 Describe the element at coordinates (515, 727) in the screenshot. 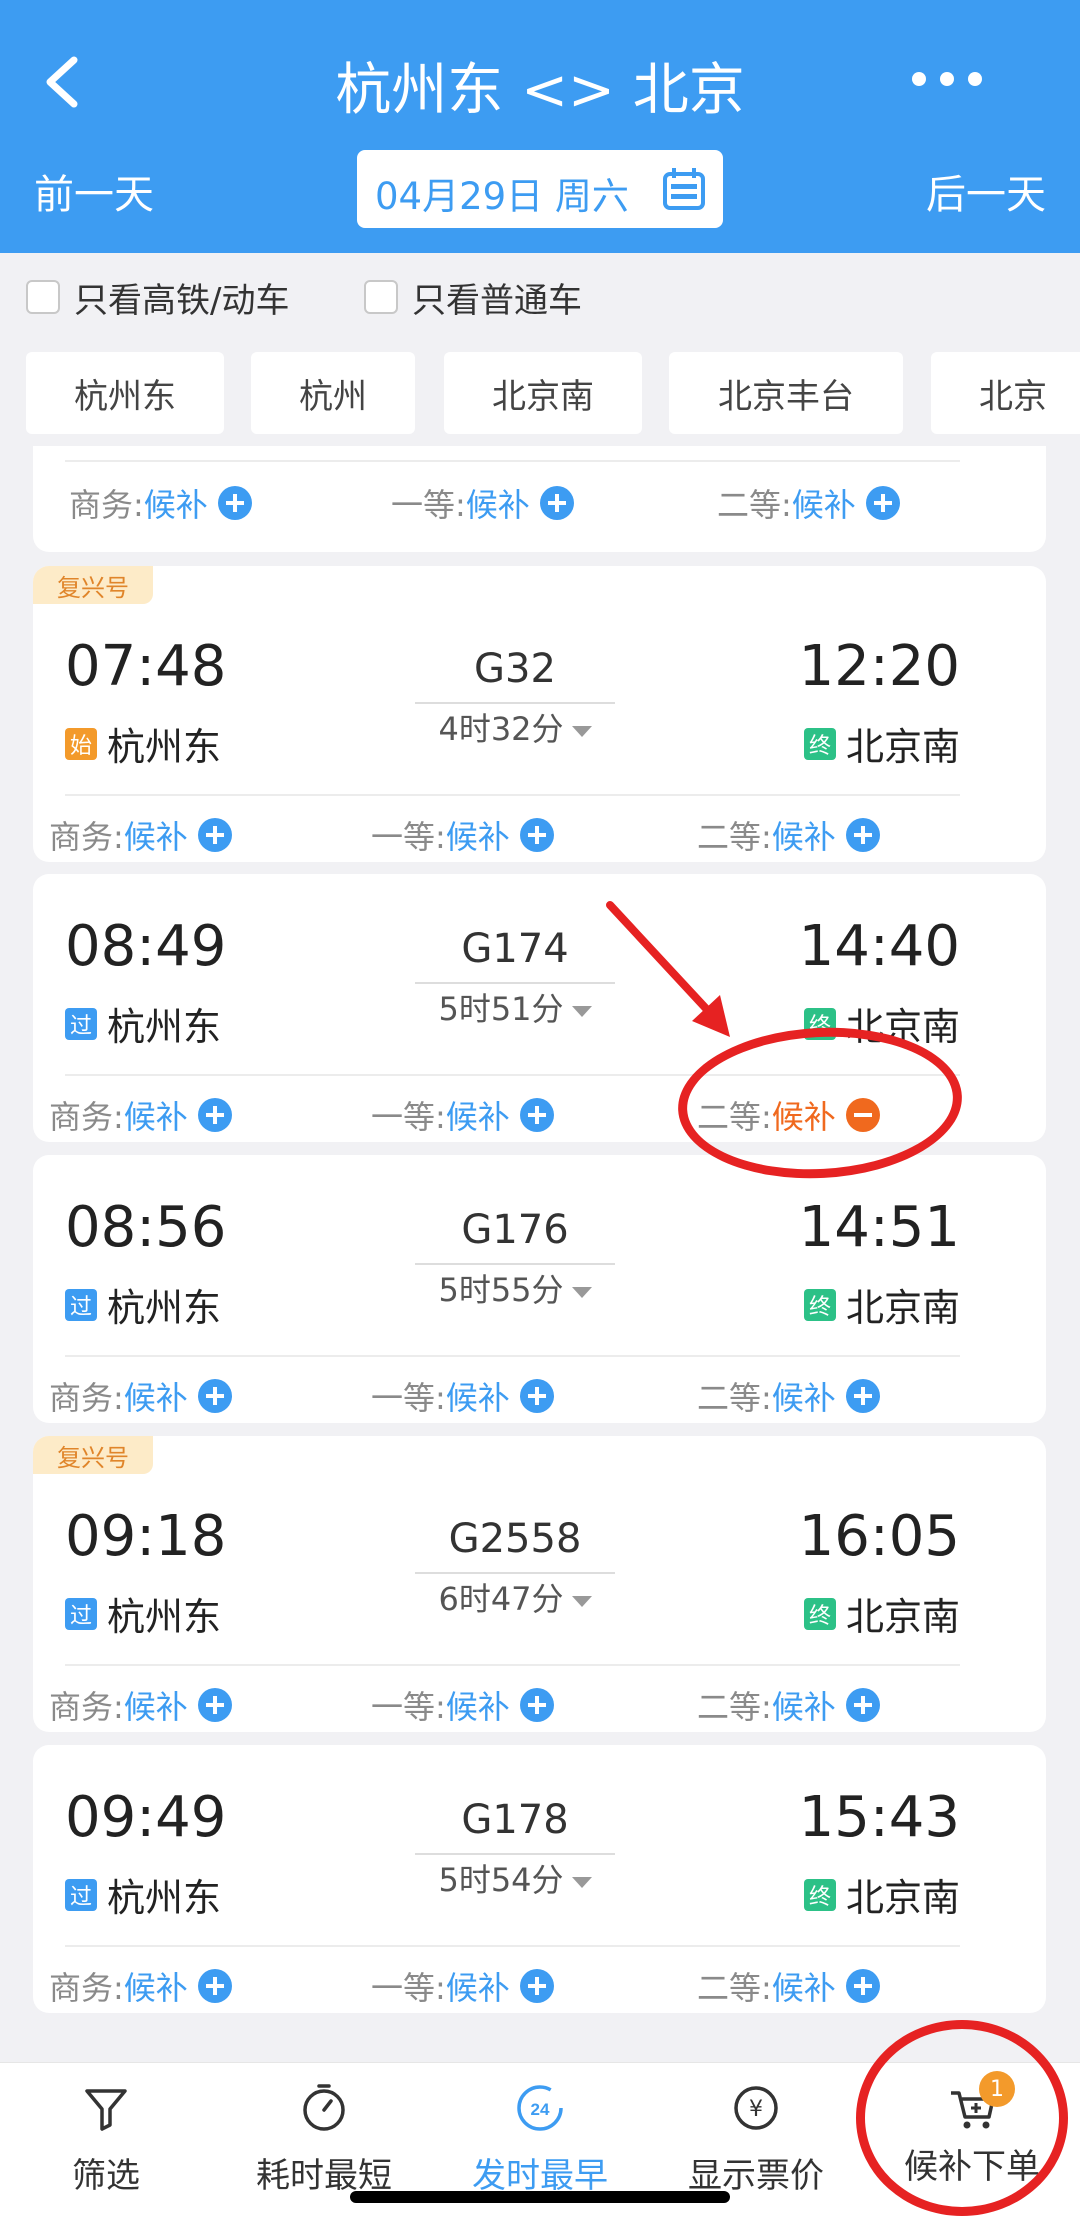

I see `duration: 4时32分` at that location.